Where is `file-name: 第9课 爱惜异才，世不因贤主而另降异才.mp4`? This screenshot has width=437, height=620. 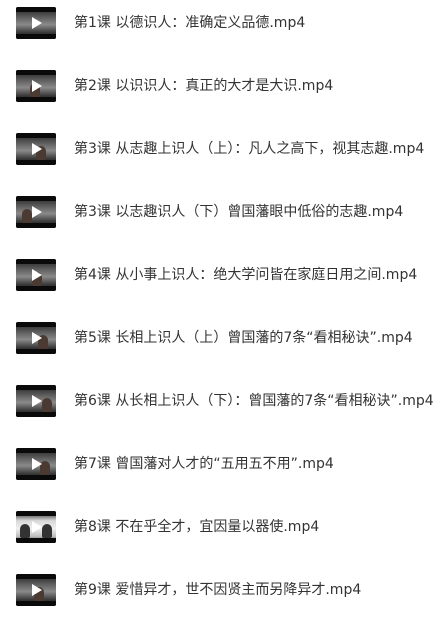
file-name: 第9课 爱惜异才，世不因贤主而另降异才.mp4 is located at coordinates (217, 590).